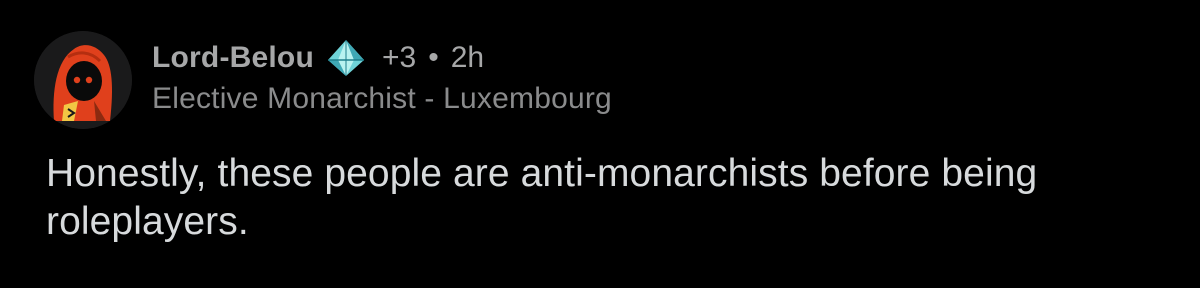 The image size is (1200, 288). Describe the element at coordinates (346, 58) in the screenshot. I see `diamond-crystal-icon` at that location.